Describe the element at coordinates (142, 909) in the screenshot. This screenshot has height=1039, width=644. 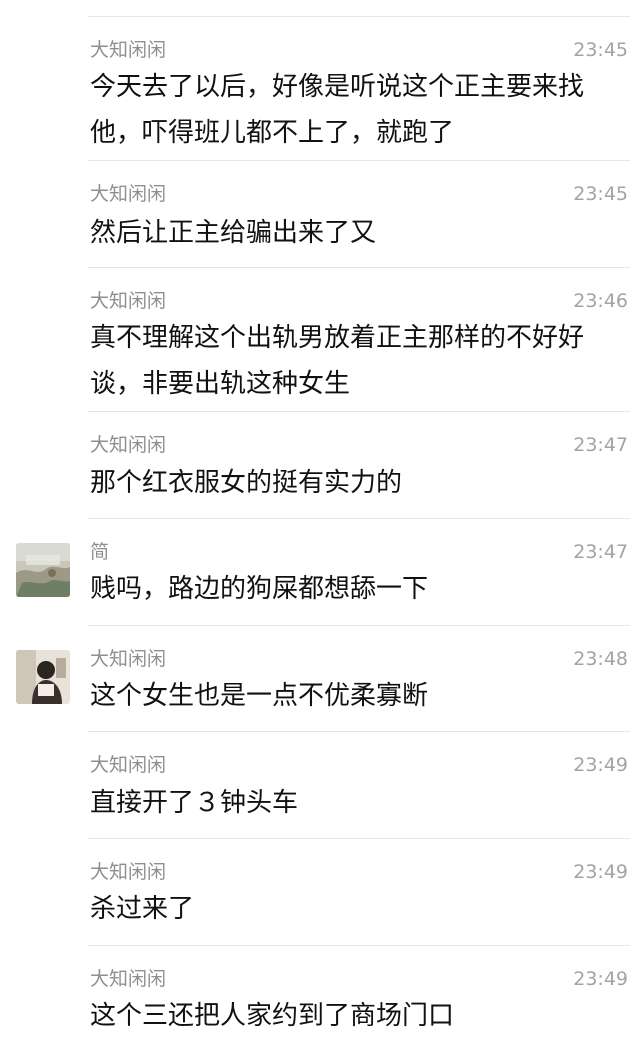
I see `message-text-line: 杀过来了` at that location.